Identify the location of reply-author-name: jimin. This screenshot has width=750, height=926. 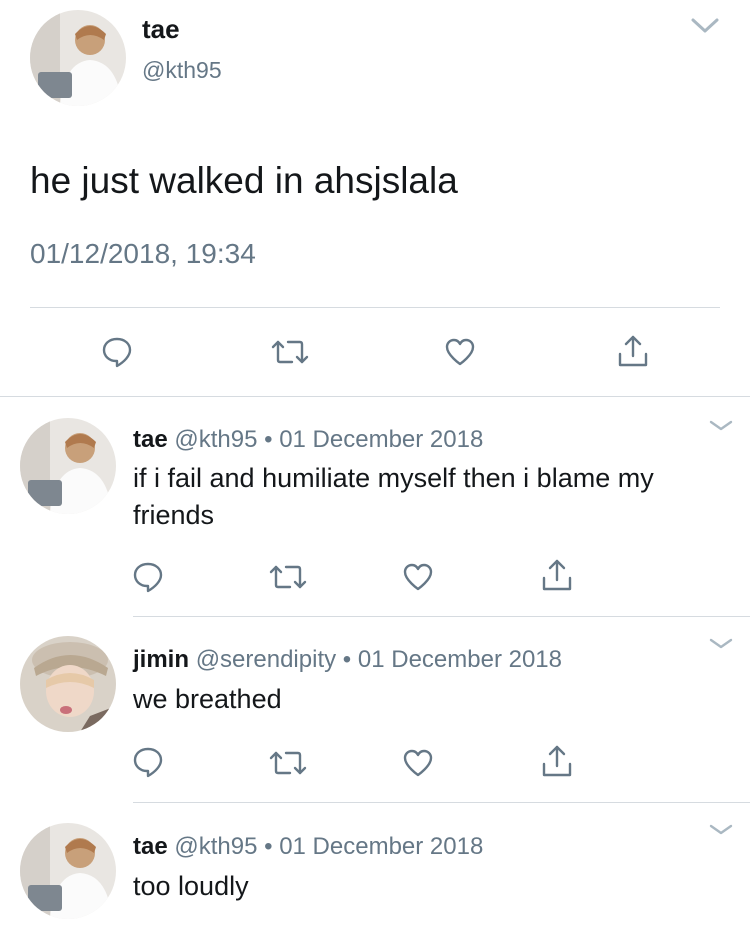
(161, 659).